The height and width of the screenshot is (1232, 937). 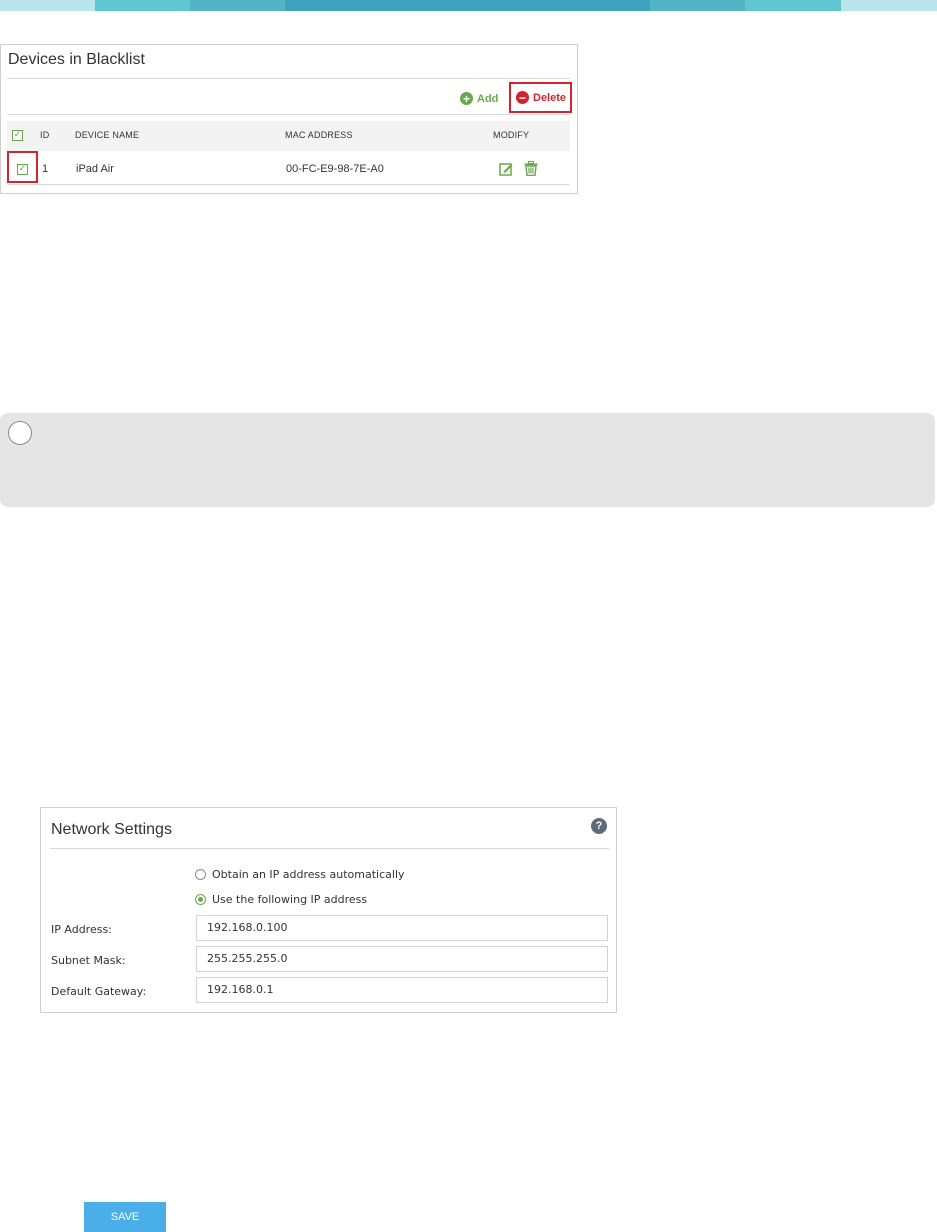 What do you see at coordinates (402, 990) in the screenshot?
I see `default-gateway-input: 192.168.0.1` at bounding box center [402, 990].